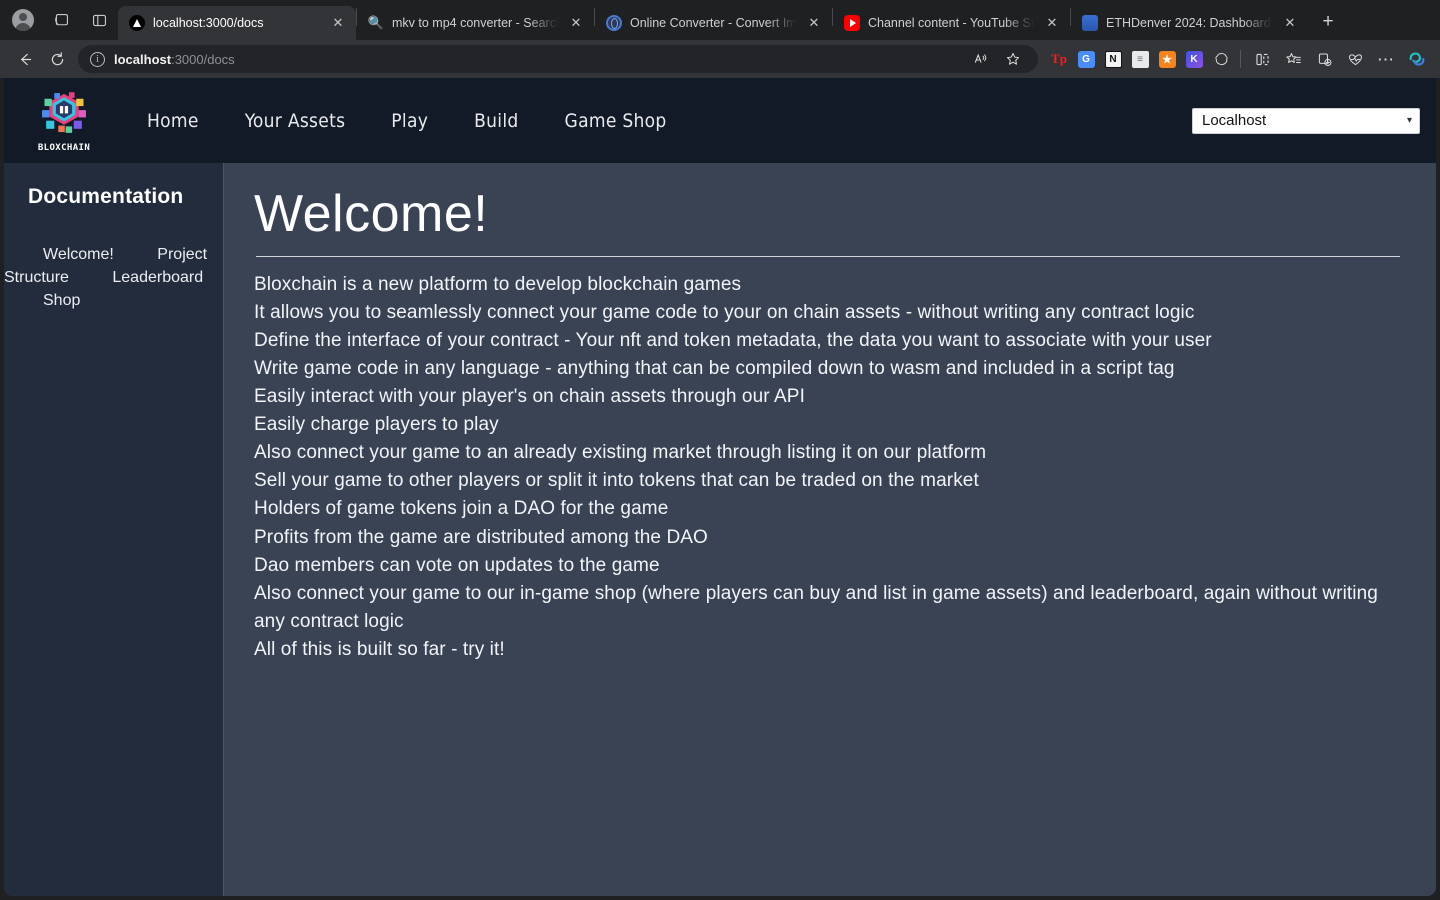 Image resolution: width=1440 pixels, height=900 pixels. I want to click on metamask-extension-button: ★, so click(1167, 59).